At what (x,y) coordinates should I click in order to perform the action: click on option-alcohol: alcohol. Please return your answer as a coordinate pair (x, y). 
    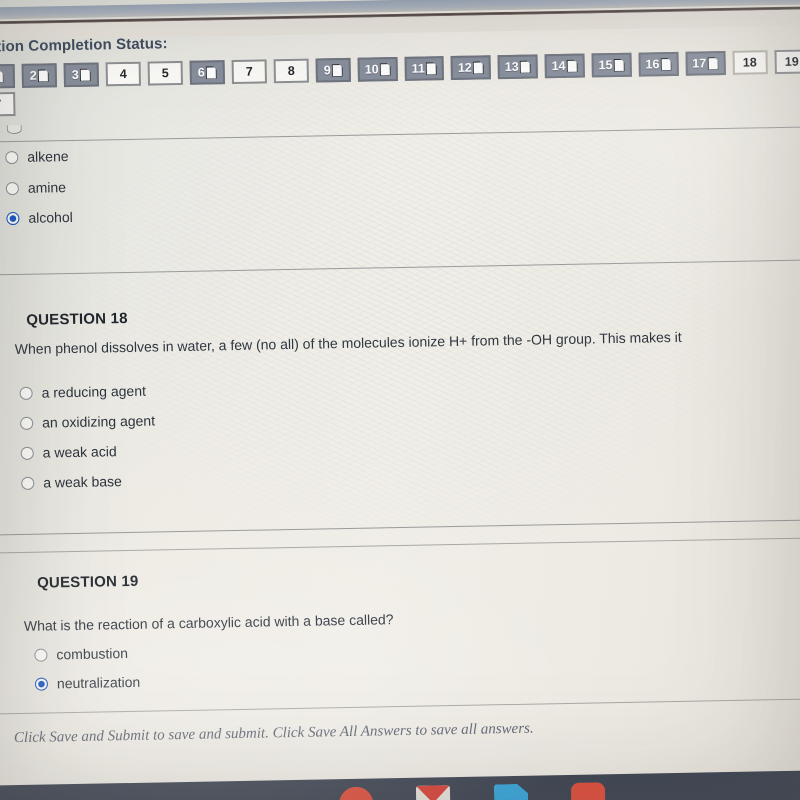
    Looking at the image, I should click on (39, 217).